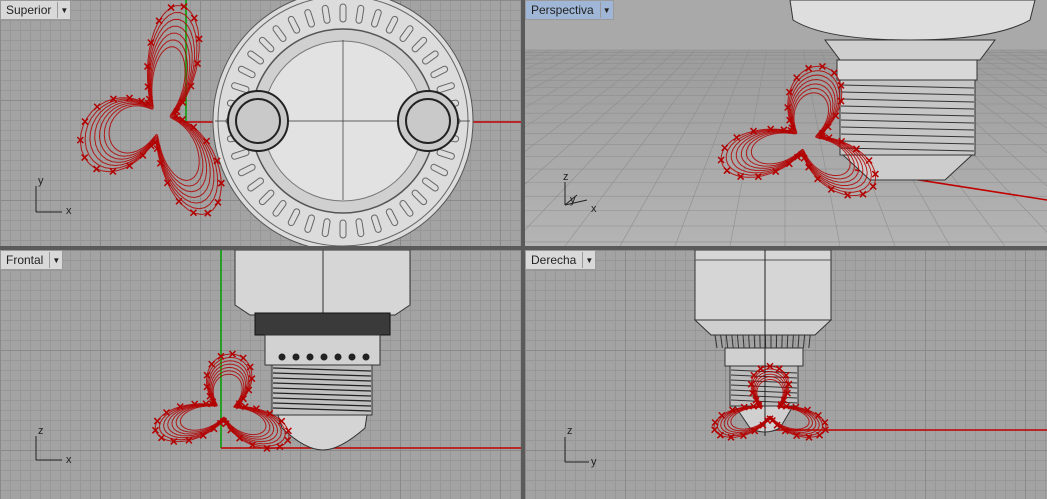  Describe the element at coordinates (29, 10) in the screenshot. I see `viewport-title: Superior` at that location.